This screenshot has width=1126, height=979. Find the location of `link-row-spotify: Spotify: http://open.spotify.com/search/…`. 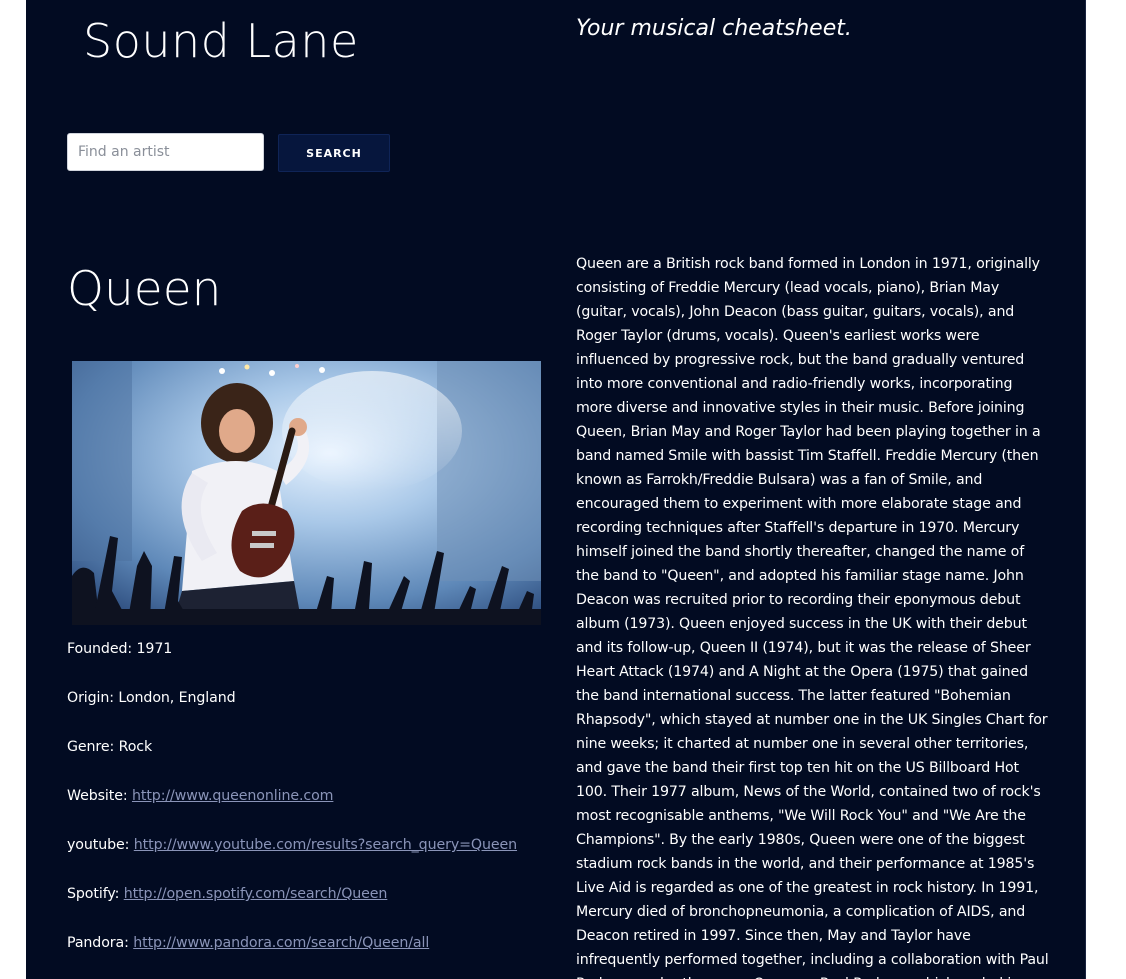

link-row-spotify: Spotify: http://open.spotify.com/search/… is located at coordinates (307, 908).